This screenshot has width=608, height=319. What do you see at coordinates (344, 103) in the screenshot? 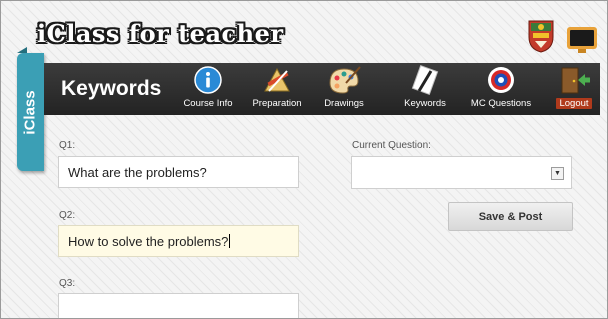
I see `drawings-label: Drawings` at bounding box center [344, 103].